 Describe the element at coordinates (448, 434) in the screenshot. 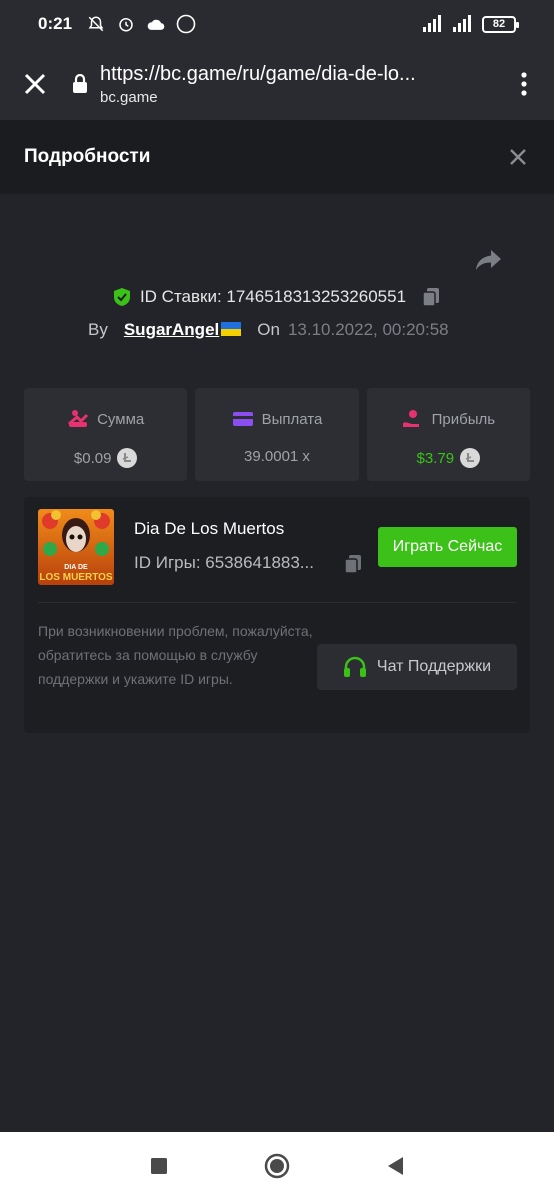

I see `stat-card-profit: Прибыль $3.79` at that location.